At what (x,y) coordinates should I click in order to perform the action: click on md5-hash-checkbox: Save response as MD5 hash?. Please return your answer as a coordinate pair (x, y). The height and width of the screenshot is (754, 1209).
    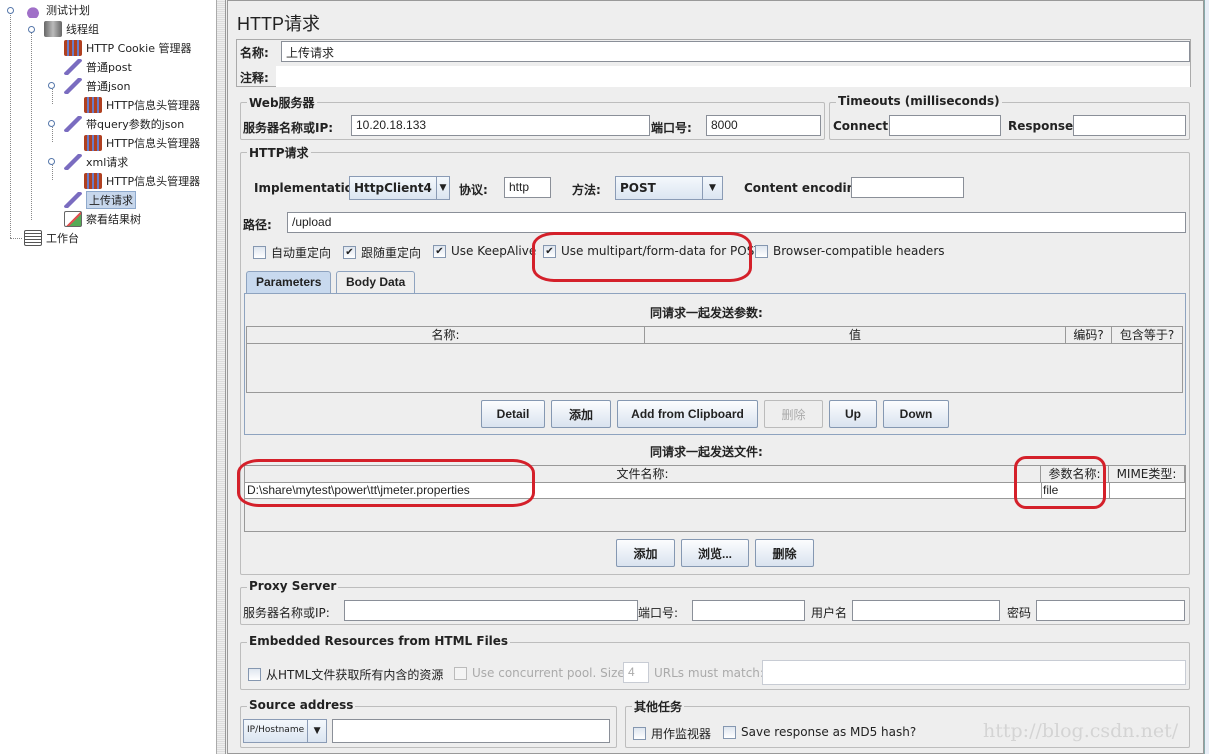
    Looking at the image, I should click on (819, 732).